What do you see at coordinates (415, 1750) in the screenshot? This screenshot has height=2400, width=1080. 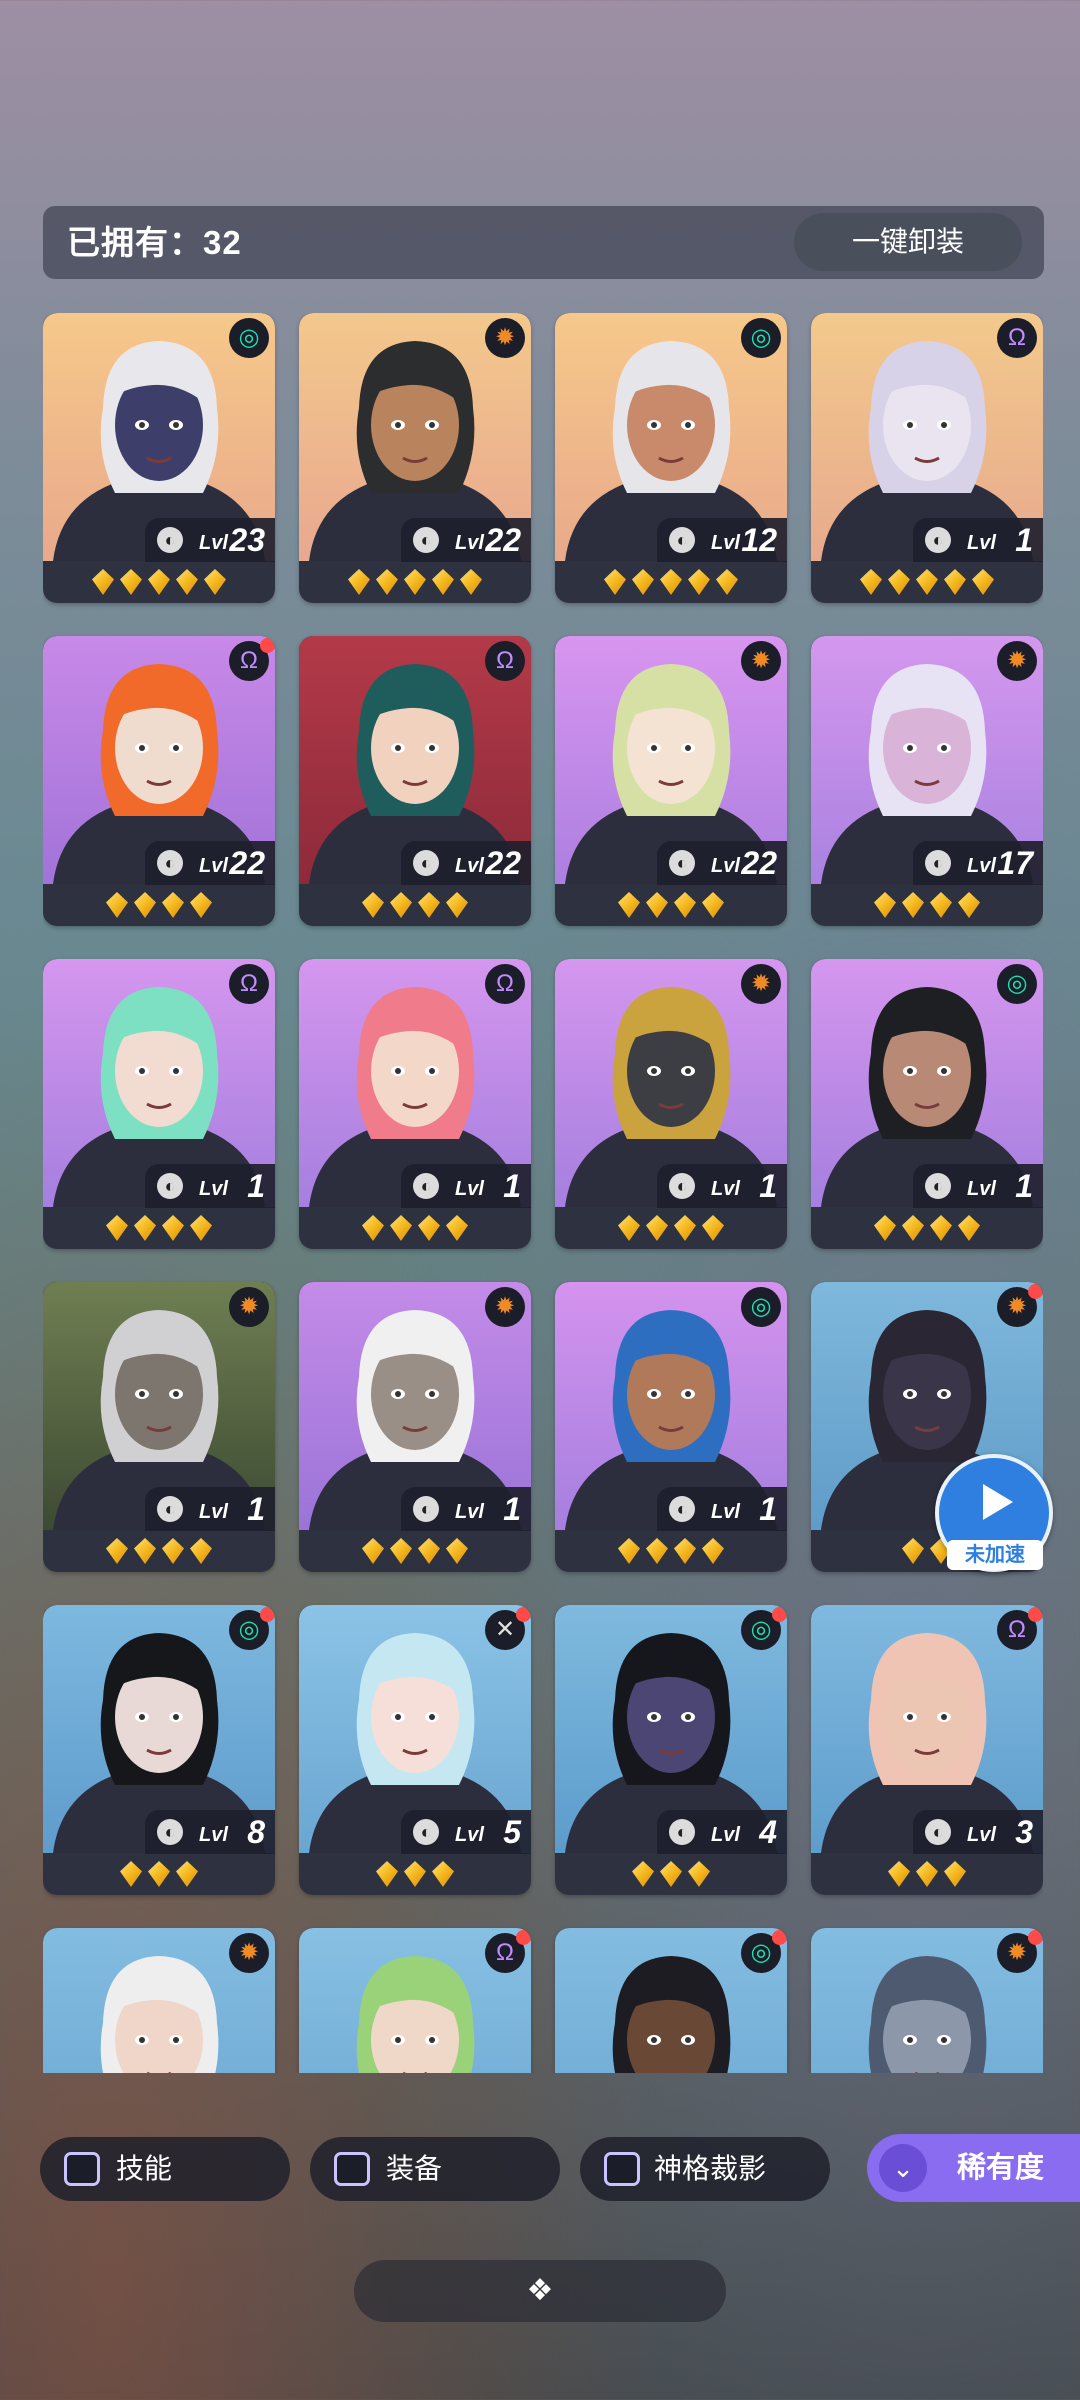 I see `hero-card: ✕ ◐ Lvl 5` at bounding box center [415, 1750].